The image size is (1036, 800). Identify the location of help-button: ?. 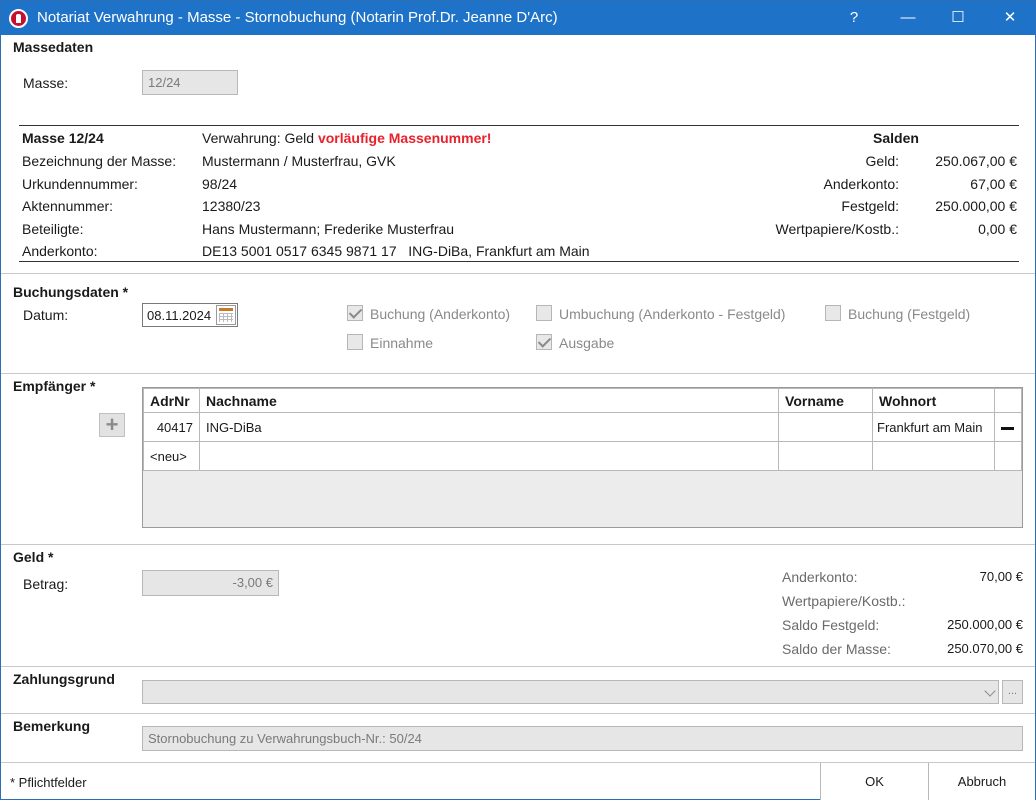
(854, 18).